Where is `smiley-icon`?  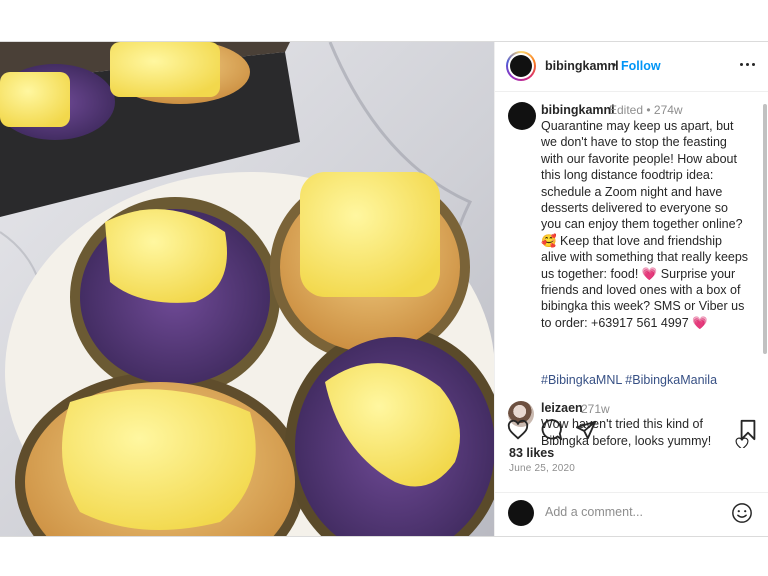 smiley-icon is located at coordinates (742, 513).